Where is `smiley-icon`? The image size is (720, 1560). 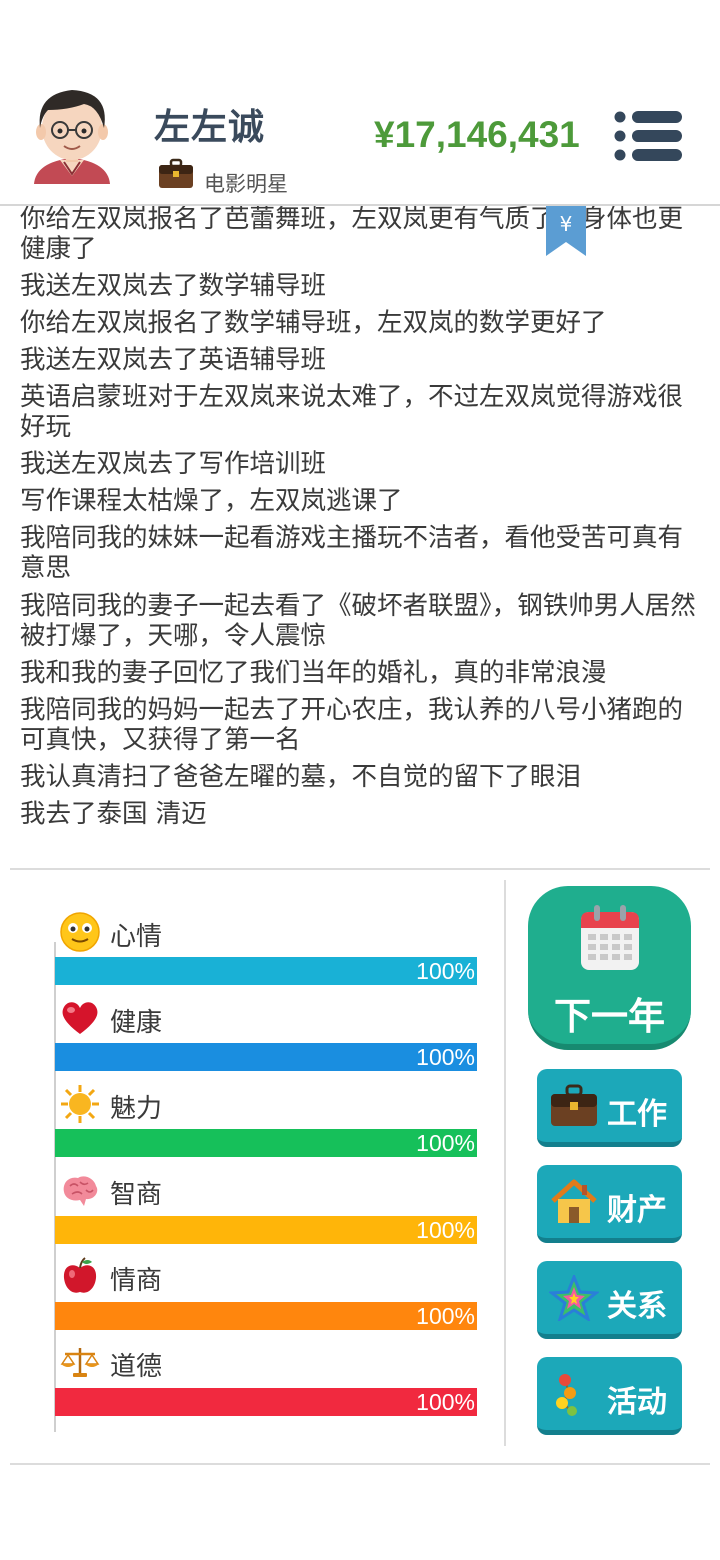
smiley-icon is located at coordinates (80, 932).